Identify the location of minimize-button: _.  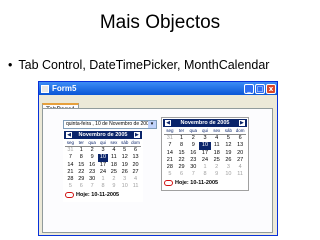
(249, 88).